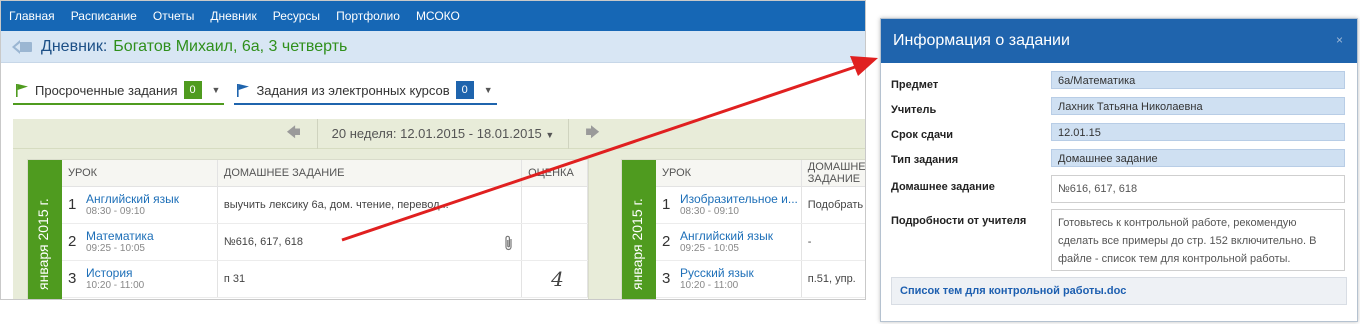 The image size is (1360, 324). I want to click on field-label: Предмет, so click(915, 85).